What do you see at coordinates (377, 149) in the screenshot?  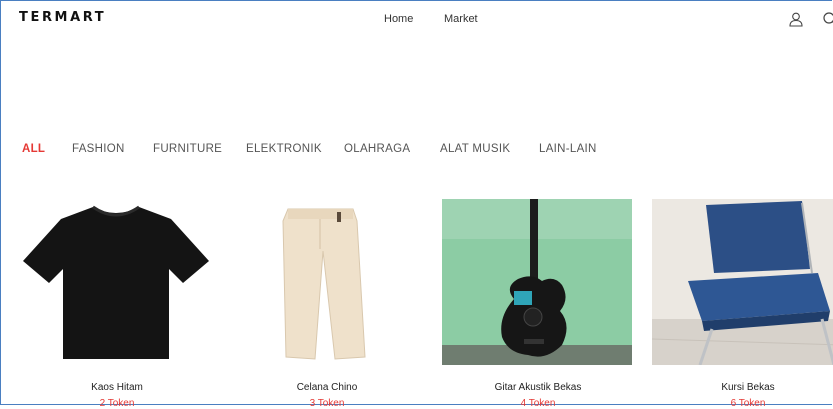 I see `tab-olahraga: OLAHRAGA` at bounding box center [377, 149].